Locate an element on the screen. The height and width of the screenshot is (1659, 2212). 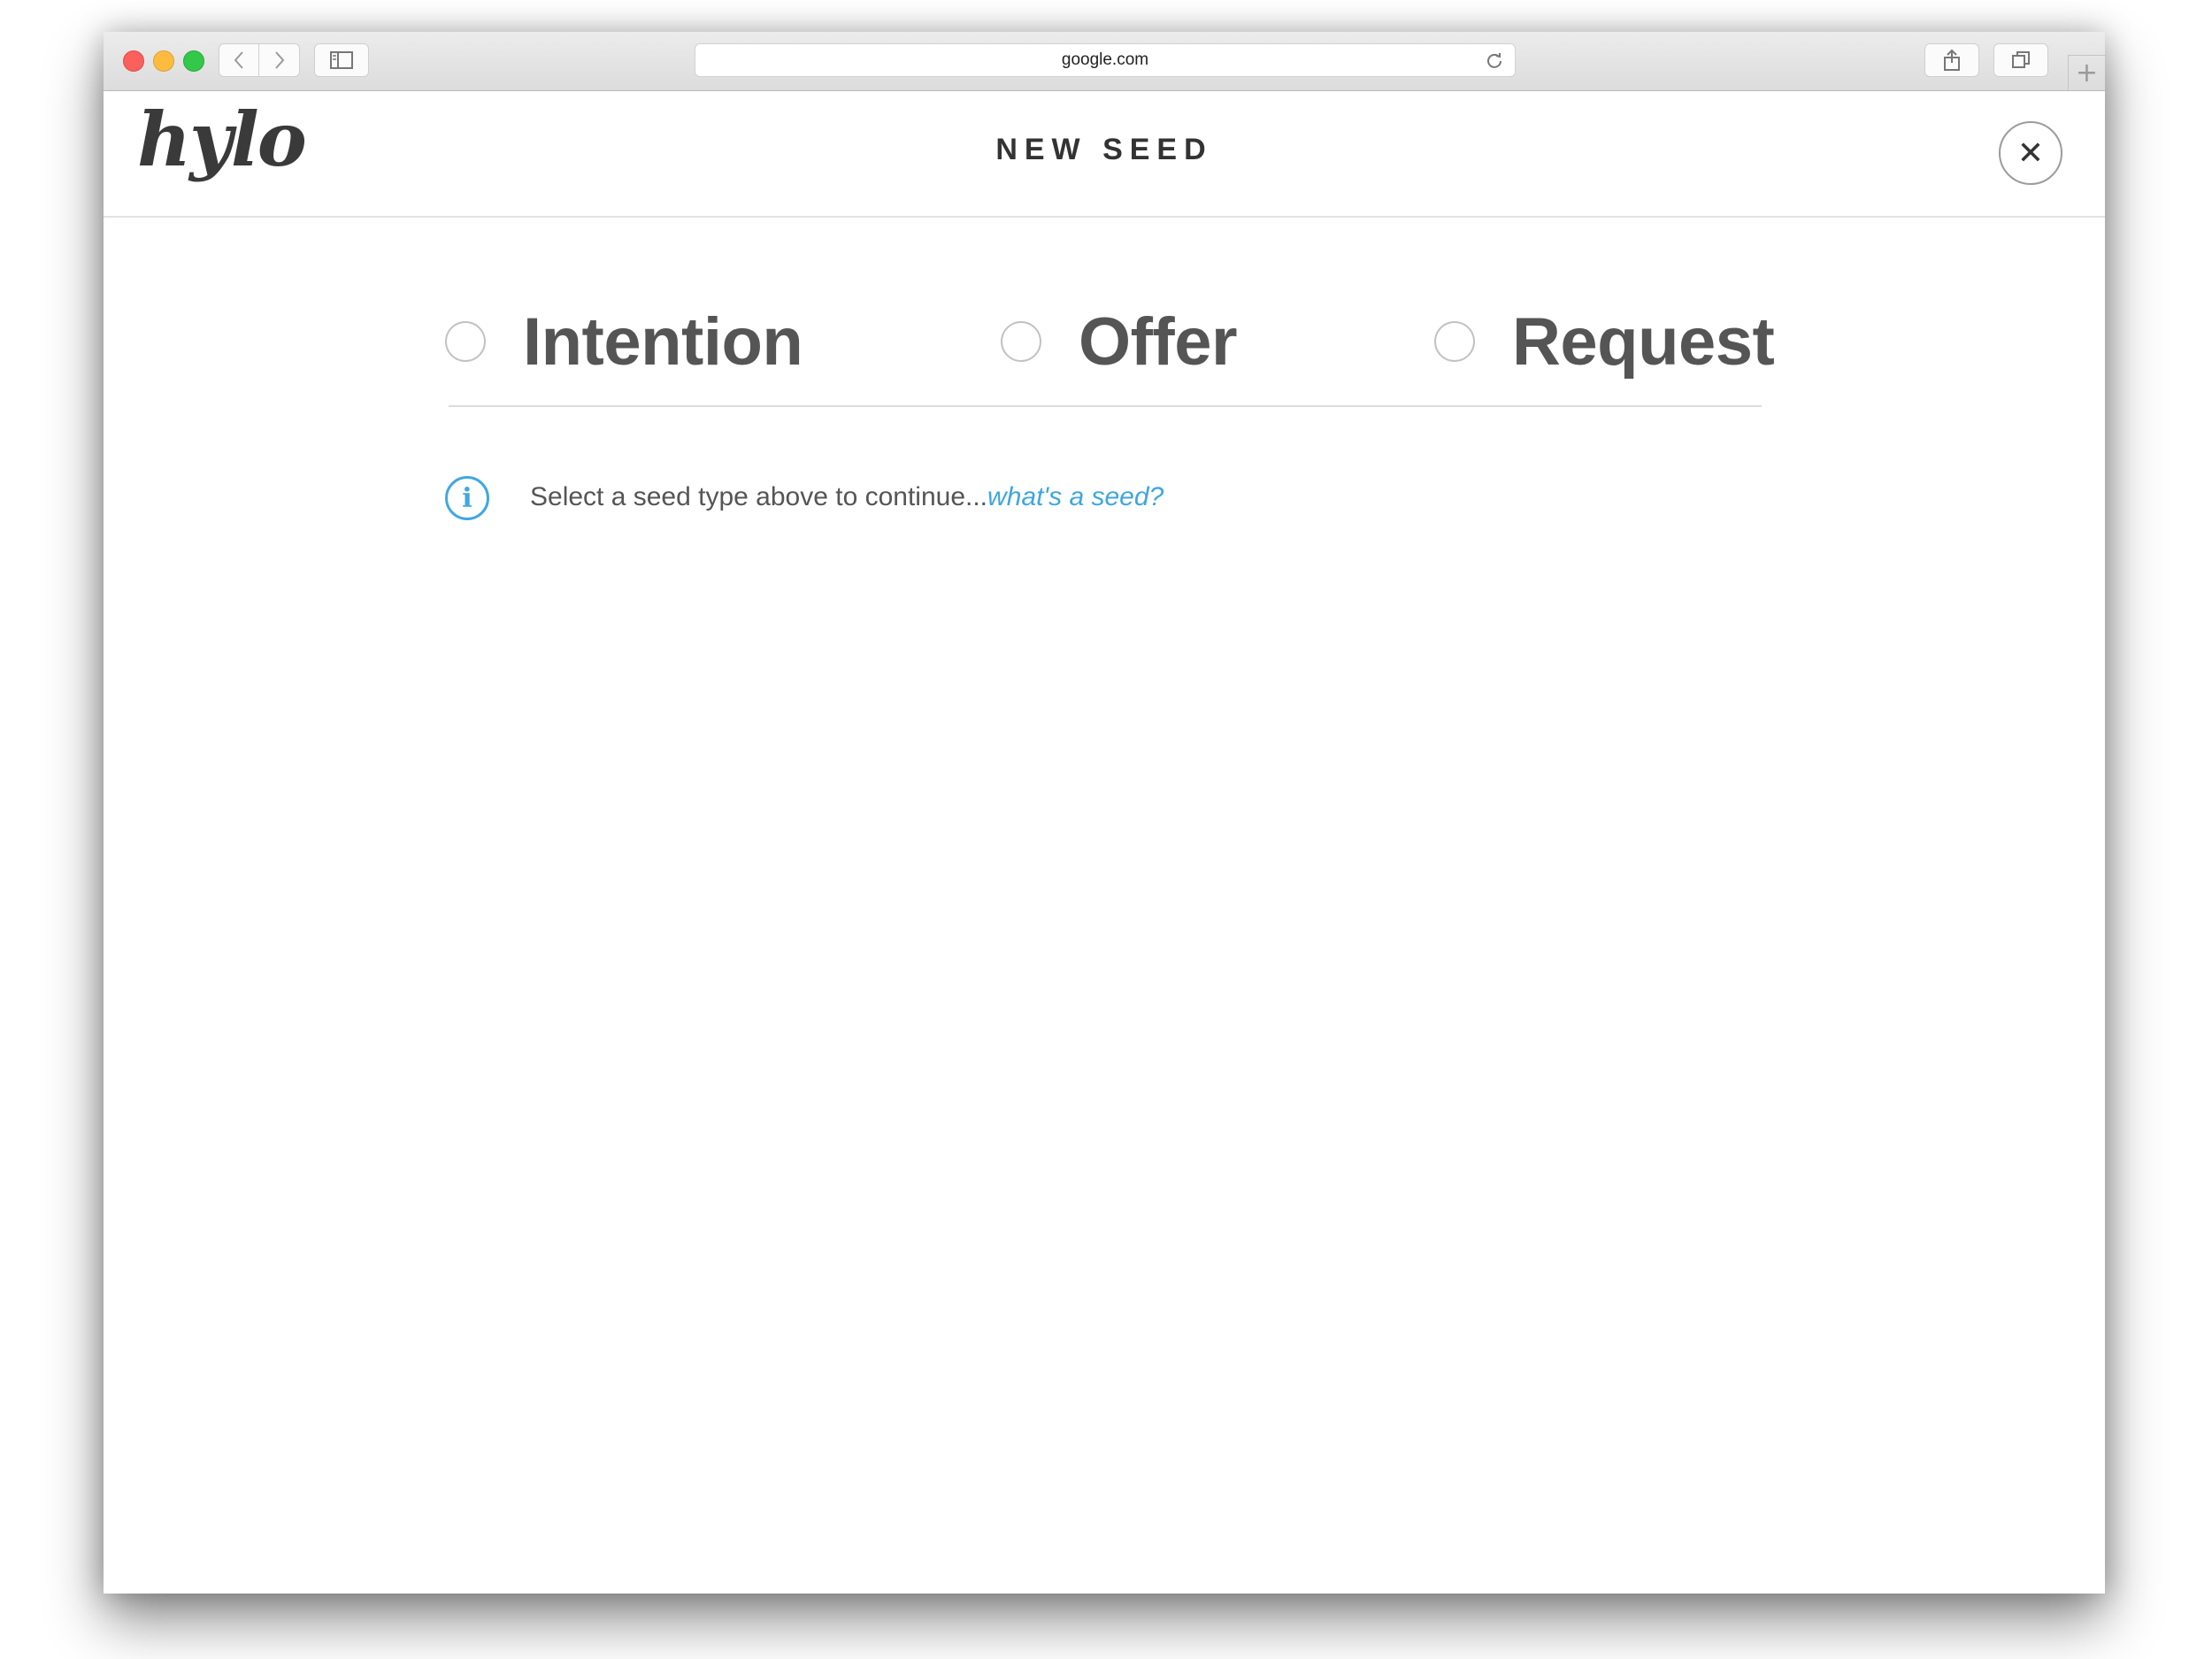
sidebar-button is located at coordinates (341, 60).